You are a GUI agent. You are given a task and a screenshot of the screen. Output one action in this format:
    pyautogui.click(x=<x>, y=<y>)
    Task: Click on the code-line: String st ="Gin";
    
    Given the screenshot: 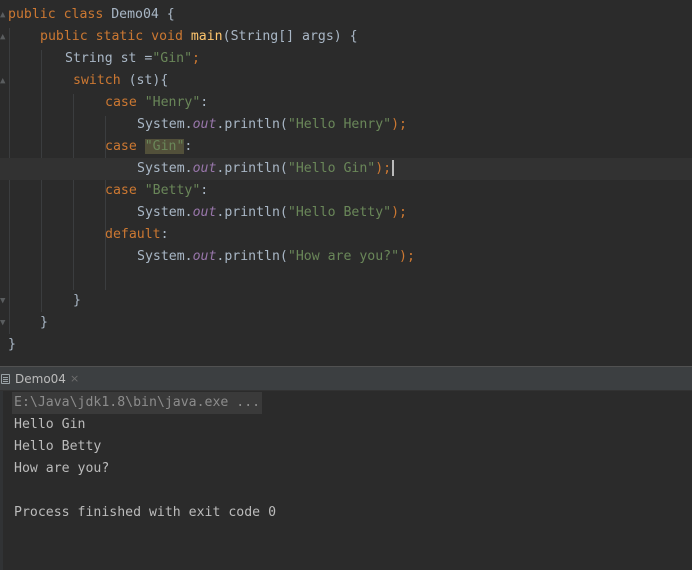 What is the action you would take?
    pyautogui.click(x=132, y=59)
    